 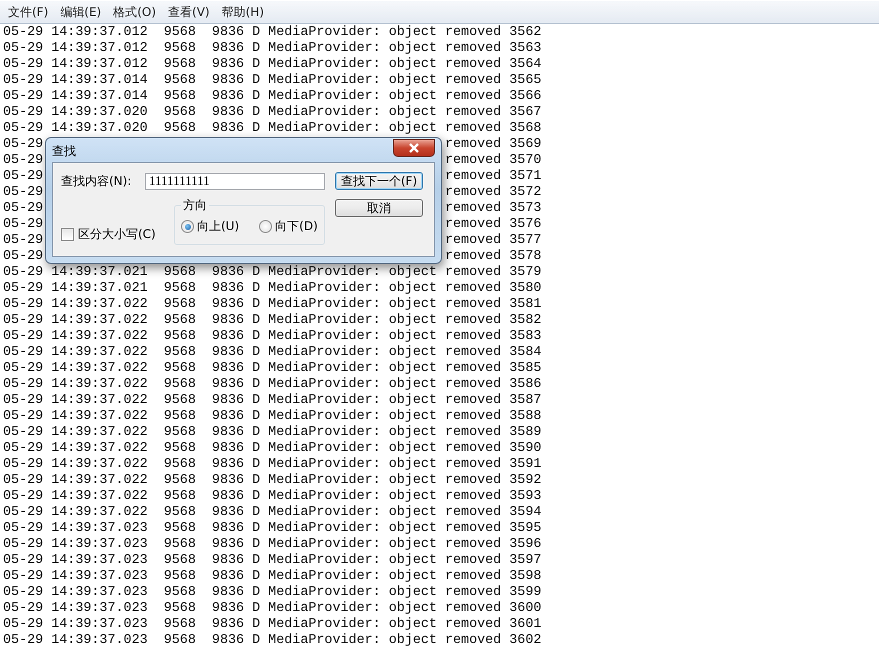 I want to click on dialog-title: 查找, so click(x=64, y=151).